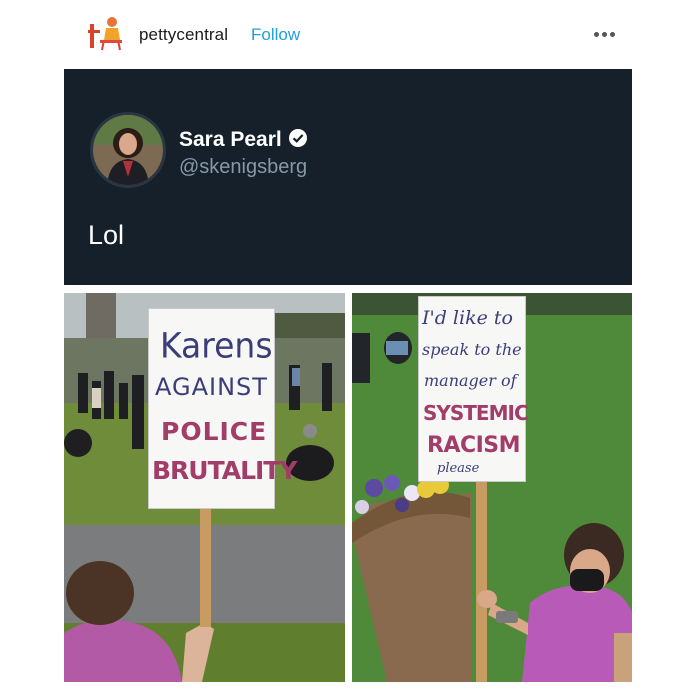 This screenshot has height=700, width=700. I want to click on tweet-text: Lol, so click(106, 235).